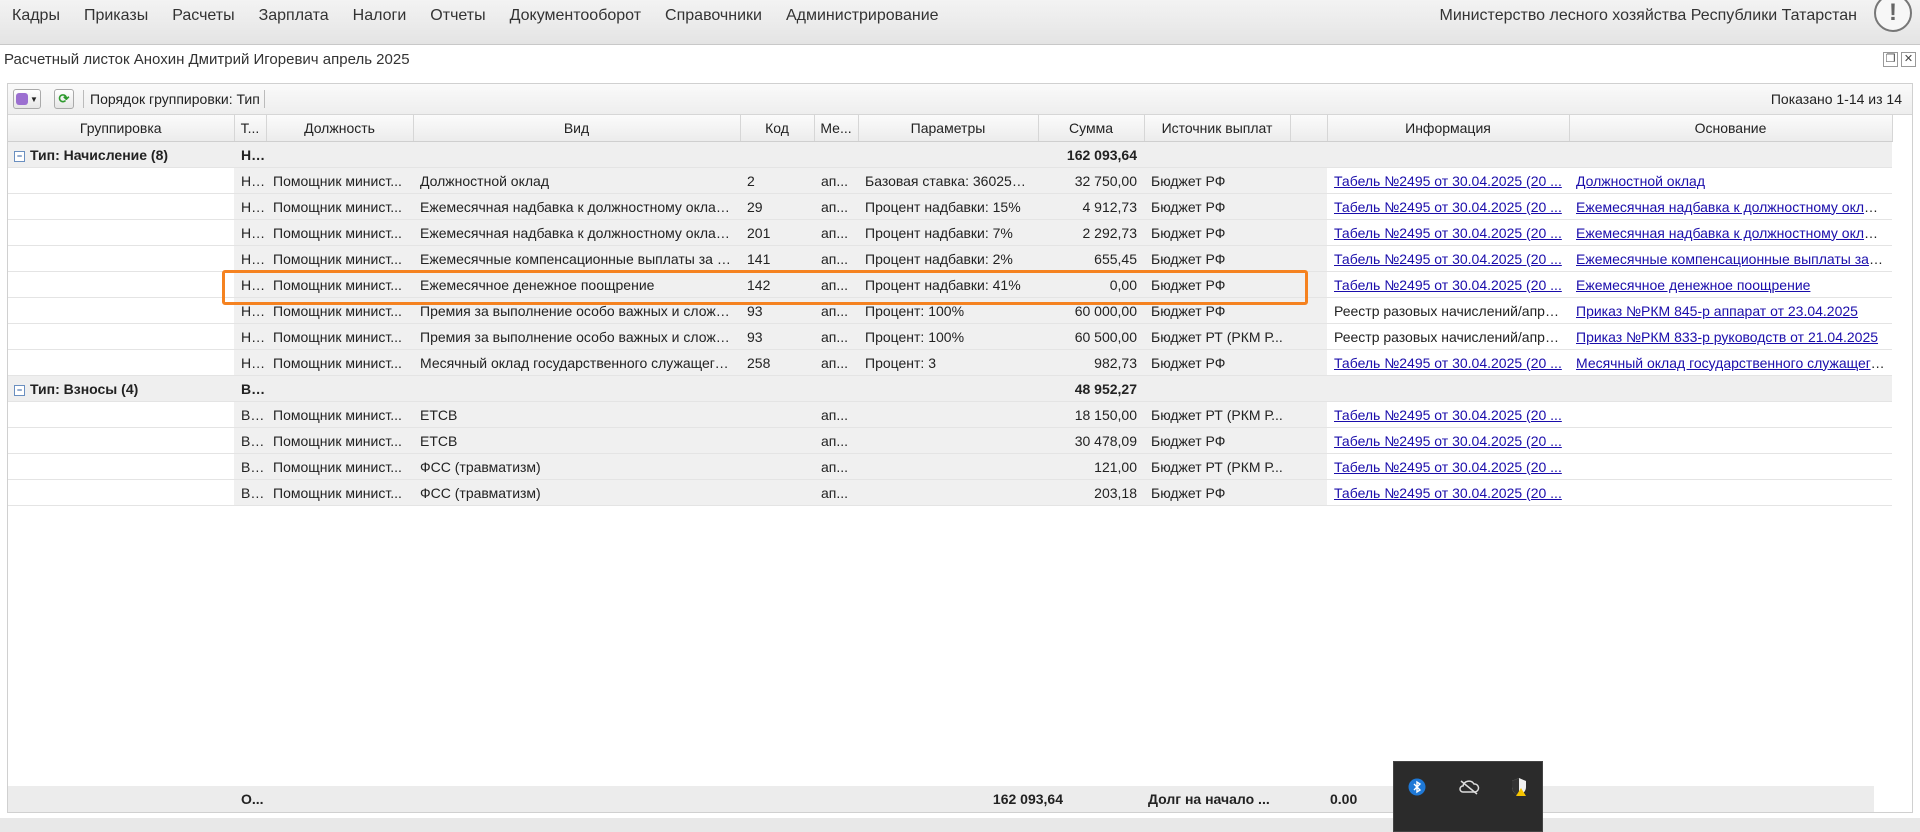 Image resolution: width=1920 pixels, height=832 pixels. Describe the element at coordinates (1469, 787) in the screenshot. I see `cloud-offline-icon` at that location.